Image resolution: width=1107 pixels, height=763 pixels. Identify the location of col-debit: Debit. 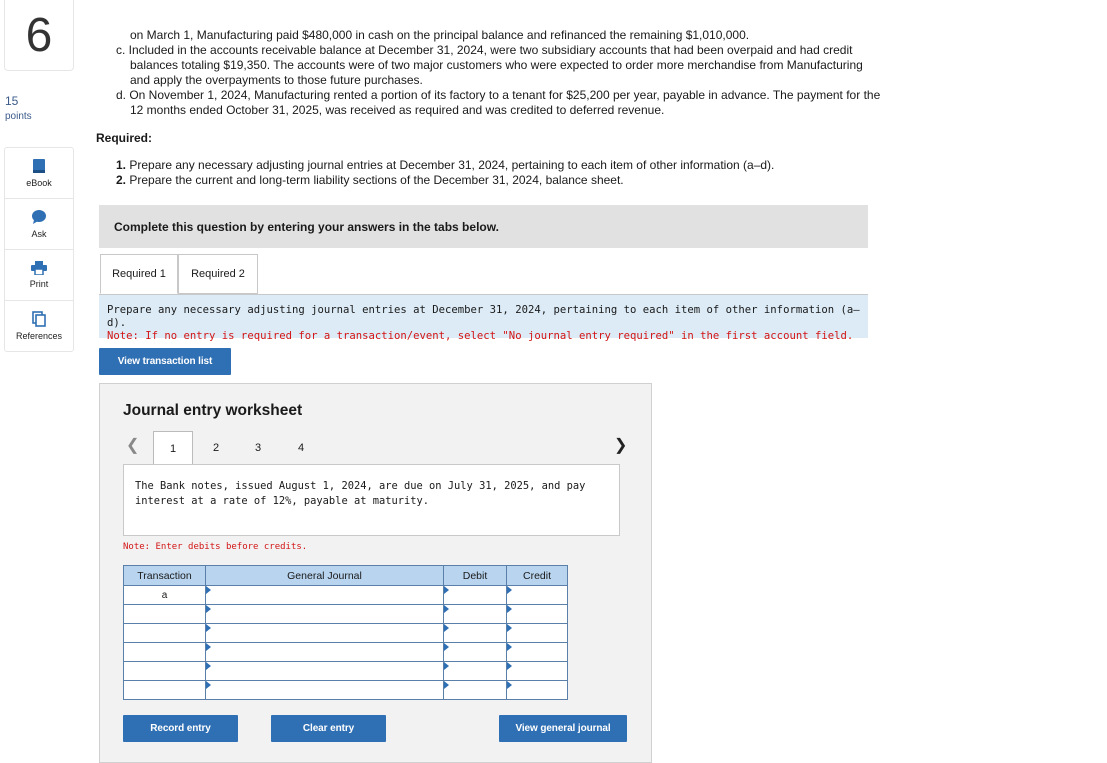
(475, 575).